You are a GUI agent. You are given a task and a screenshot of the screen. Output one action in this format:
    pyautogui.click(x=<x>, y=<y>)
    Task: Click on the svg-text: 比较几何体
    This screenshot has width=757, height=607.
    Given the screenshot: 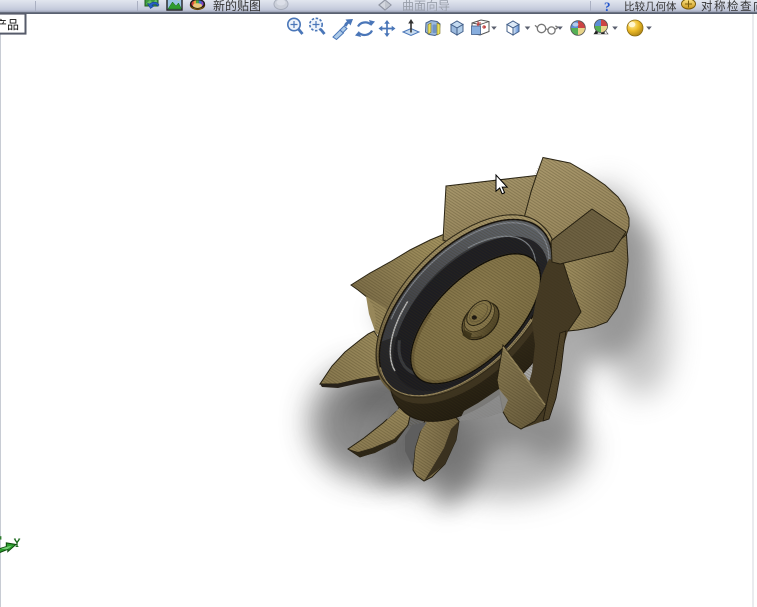 What is the action you would take?
    pyautogui.click(x=650, y=6)
    